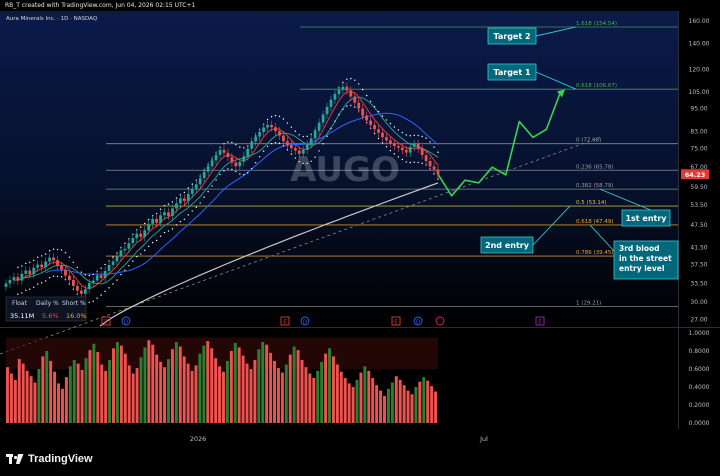  What do you see at coordinates (595, 222) in the screenshot?
I see `fib-label: 0.618 (47.49)` at bounding box center [595, 222].